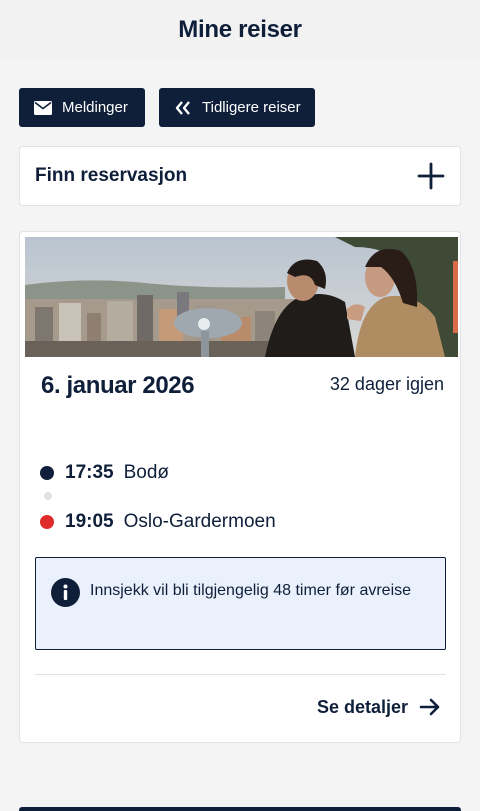 The height and width of the screenshot is (811, 480). What do you see at coordinates (431, 176) in the screenshot?
I see `plus-icon` at bounding box center [431, 176].